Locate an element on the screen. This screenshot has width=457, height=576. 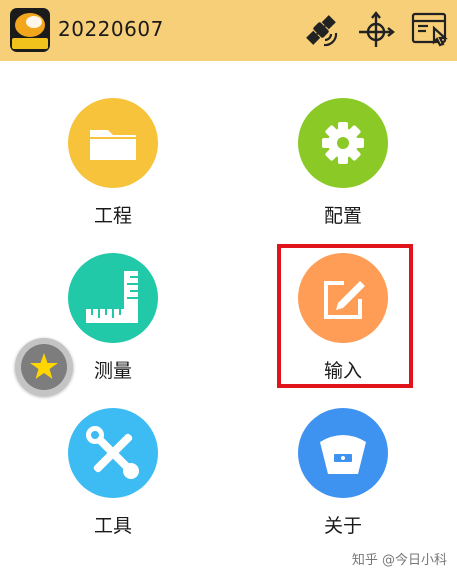
tools-icon is located at coordinates (112, 452).